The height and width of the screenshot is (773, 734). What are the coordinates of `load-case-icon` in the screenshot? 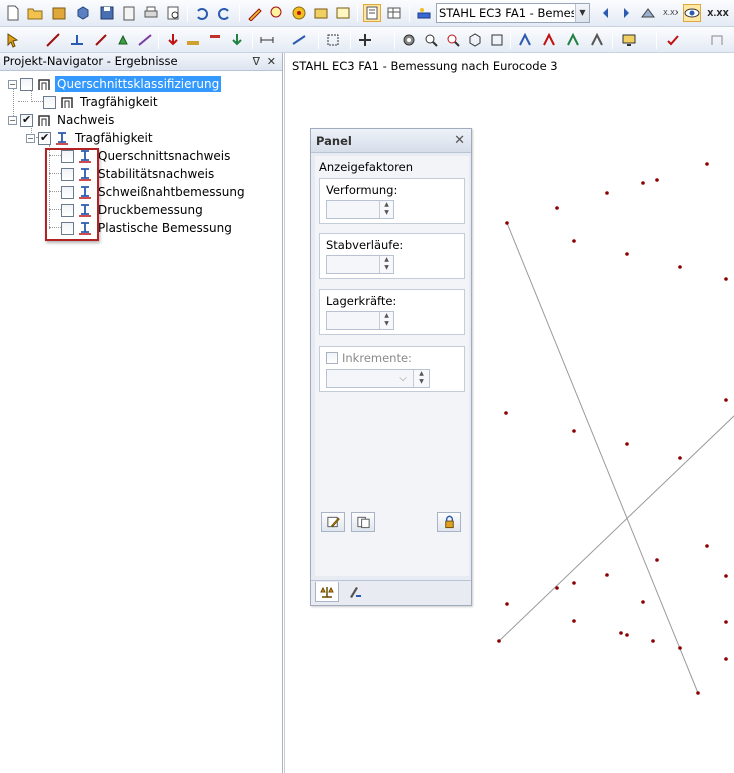 It's located at (193, 40).